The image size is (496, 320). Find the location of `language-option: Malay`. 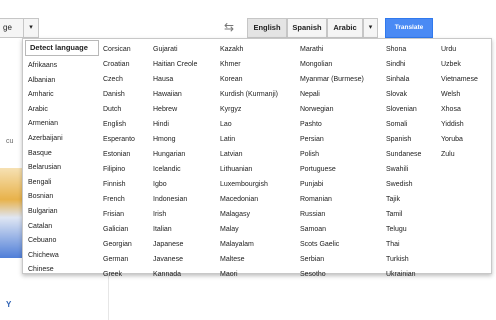

language-option: Malay is located at coordinates (249, 229).